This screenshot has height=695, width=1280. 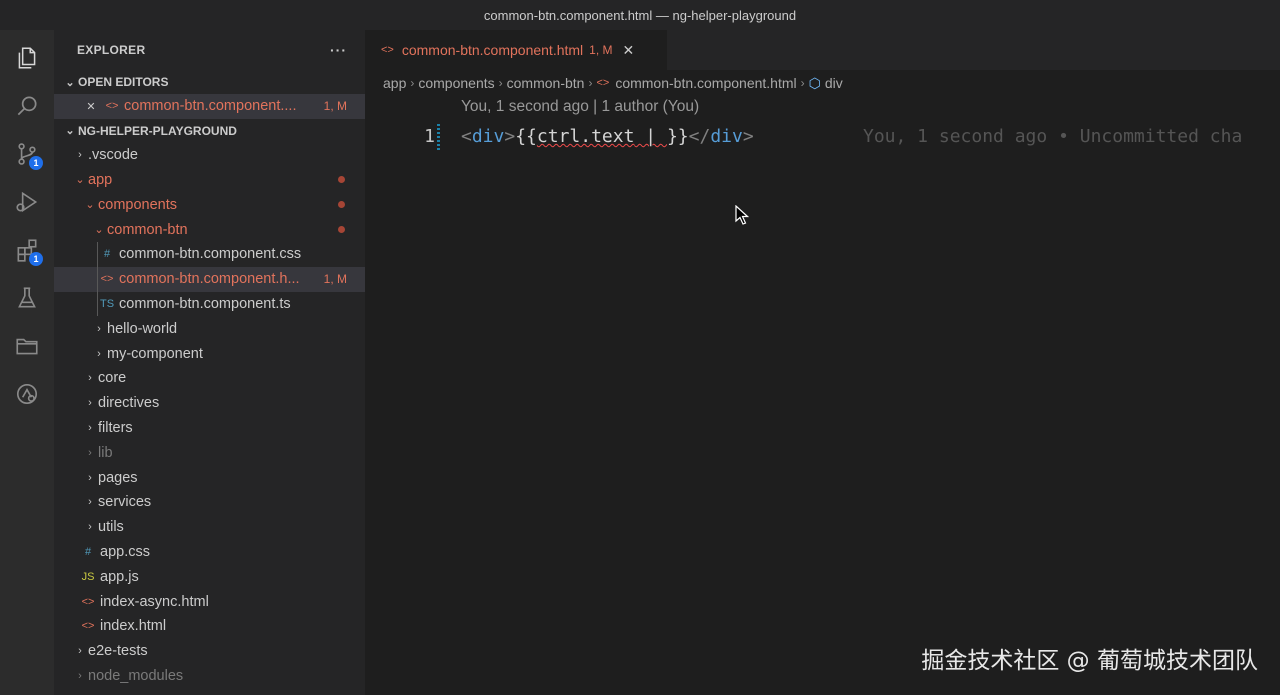 What do you see at coordinates (516, 50) in the screenshot?
I see `tab-common-btn-html: <> common-btn.component.html 1, M ✕` at bounding box center [516, 50].